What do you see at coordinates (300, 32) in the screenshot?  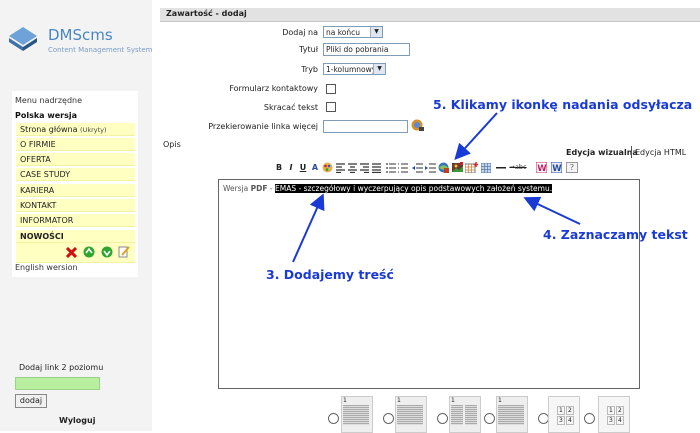 I see `add-on-label: Dodaj na` at bounding box center [300, 32].